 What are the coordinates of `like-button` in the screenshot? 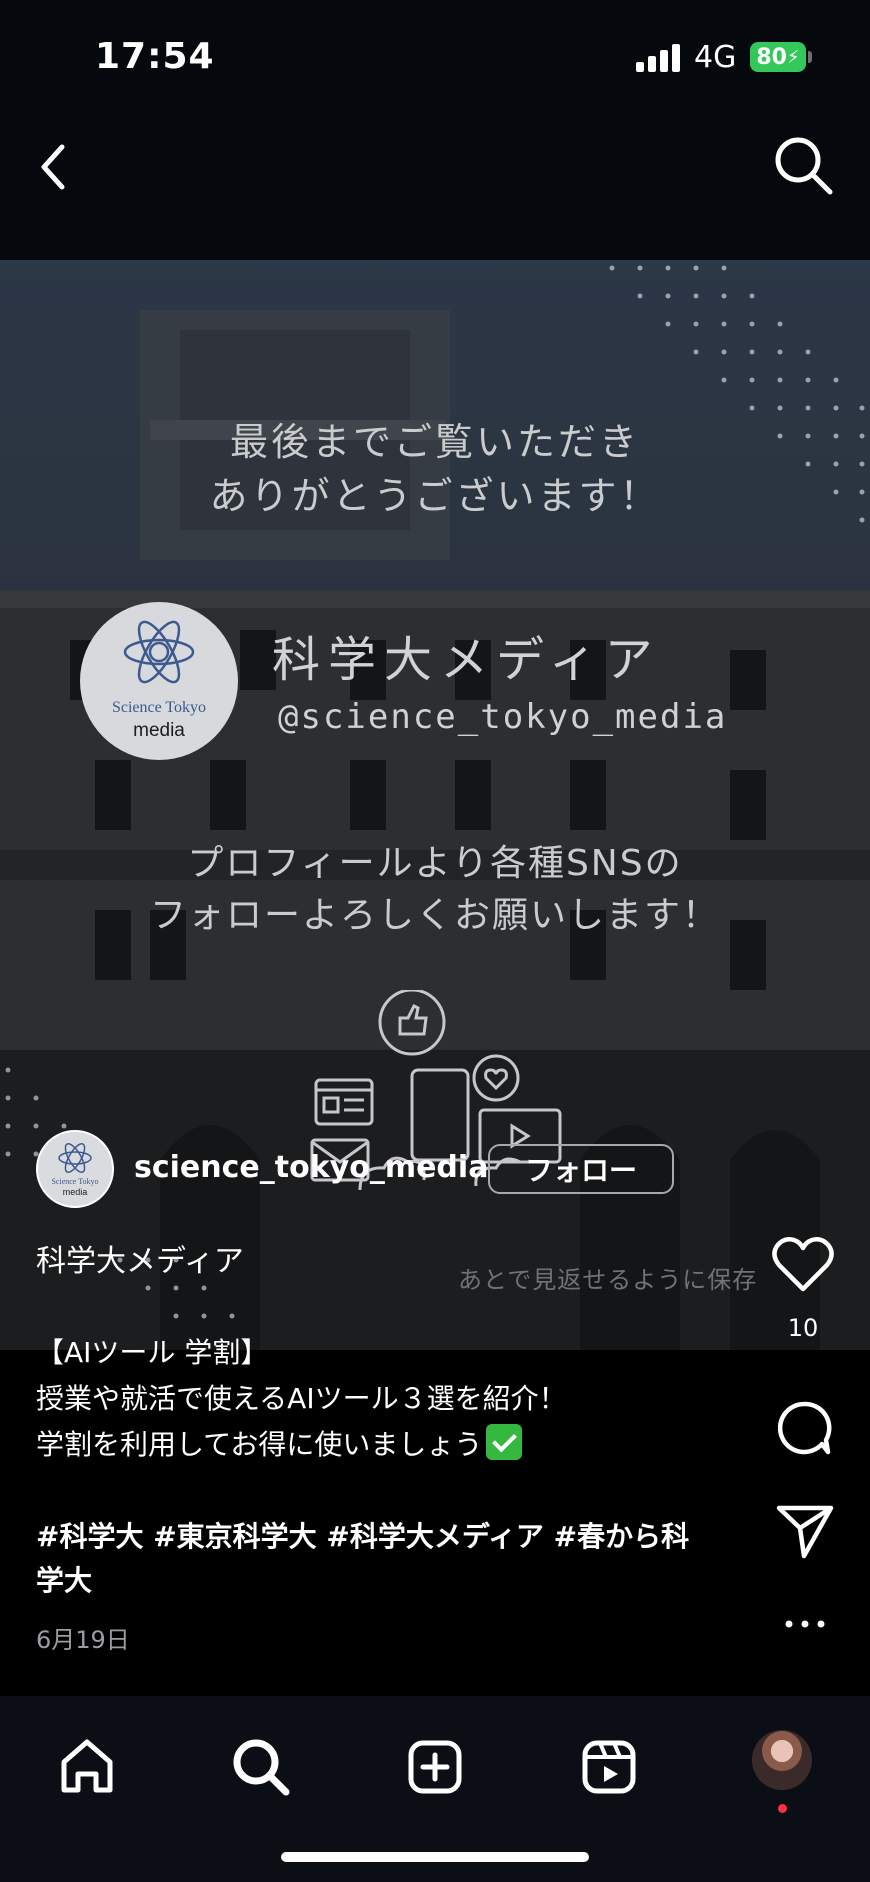 It's located at (803, 1265).